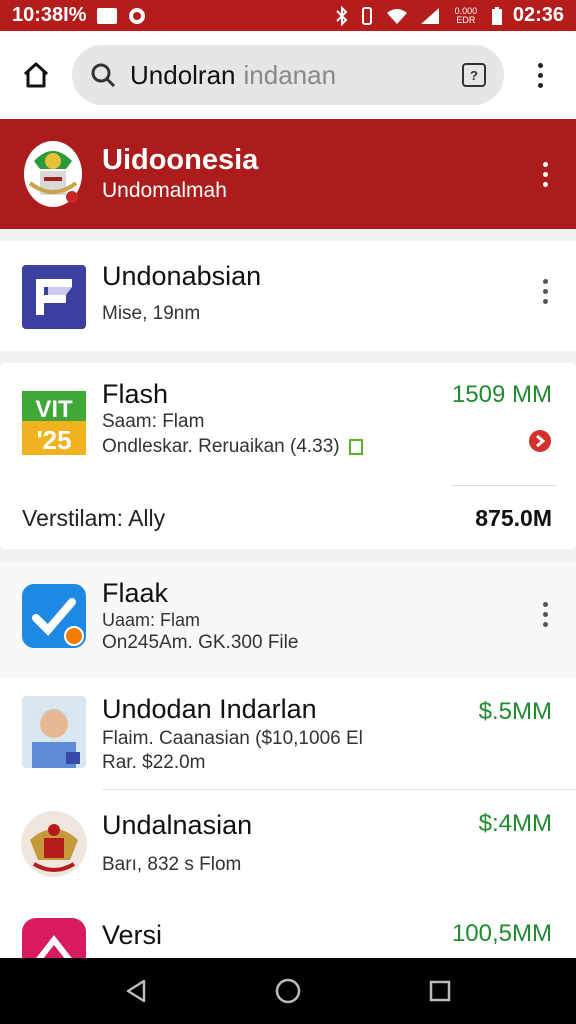  What do you see at coordinates (429, 15) in the screenshot?
I see `signal-icon` at bounding box center [429, 15].